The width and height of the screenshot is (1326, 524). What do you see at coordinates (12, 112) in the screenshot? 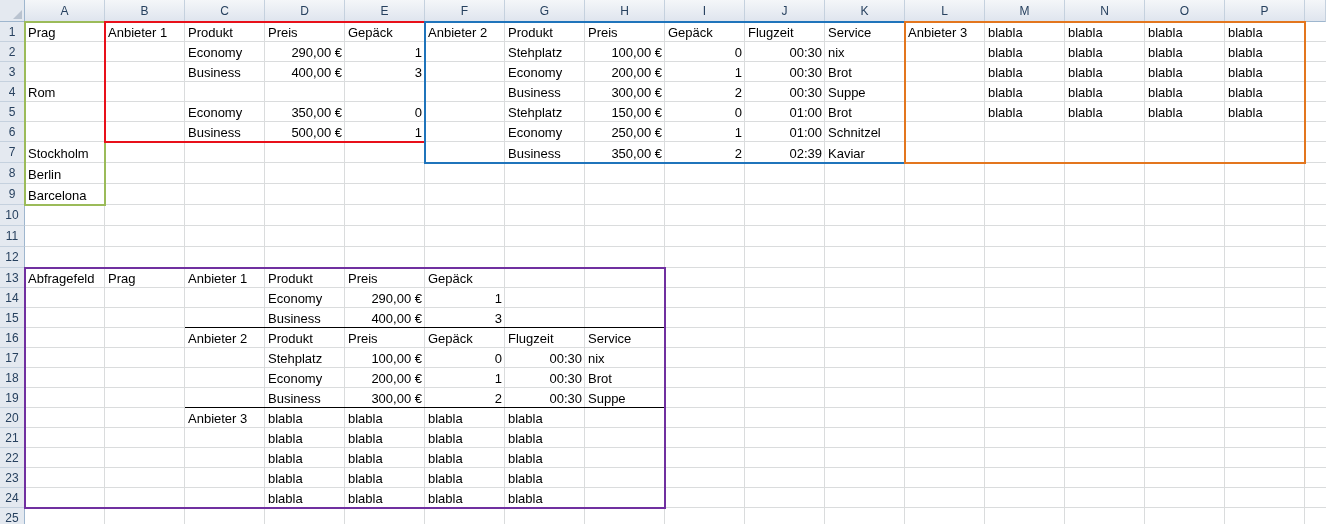
I see `row-header: 5` at bounding box center [12, 112].